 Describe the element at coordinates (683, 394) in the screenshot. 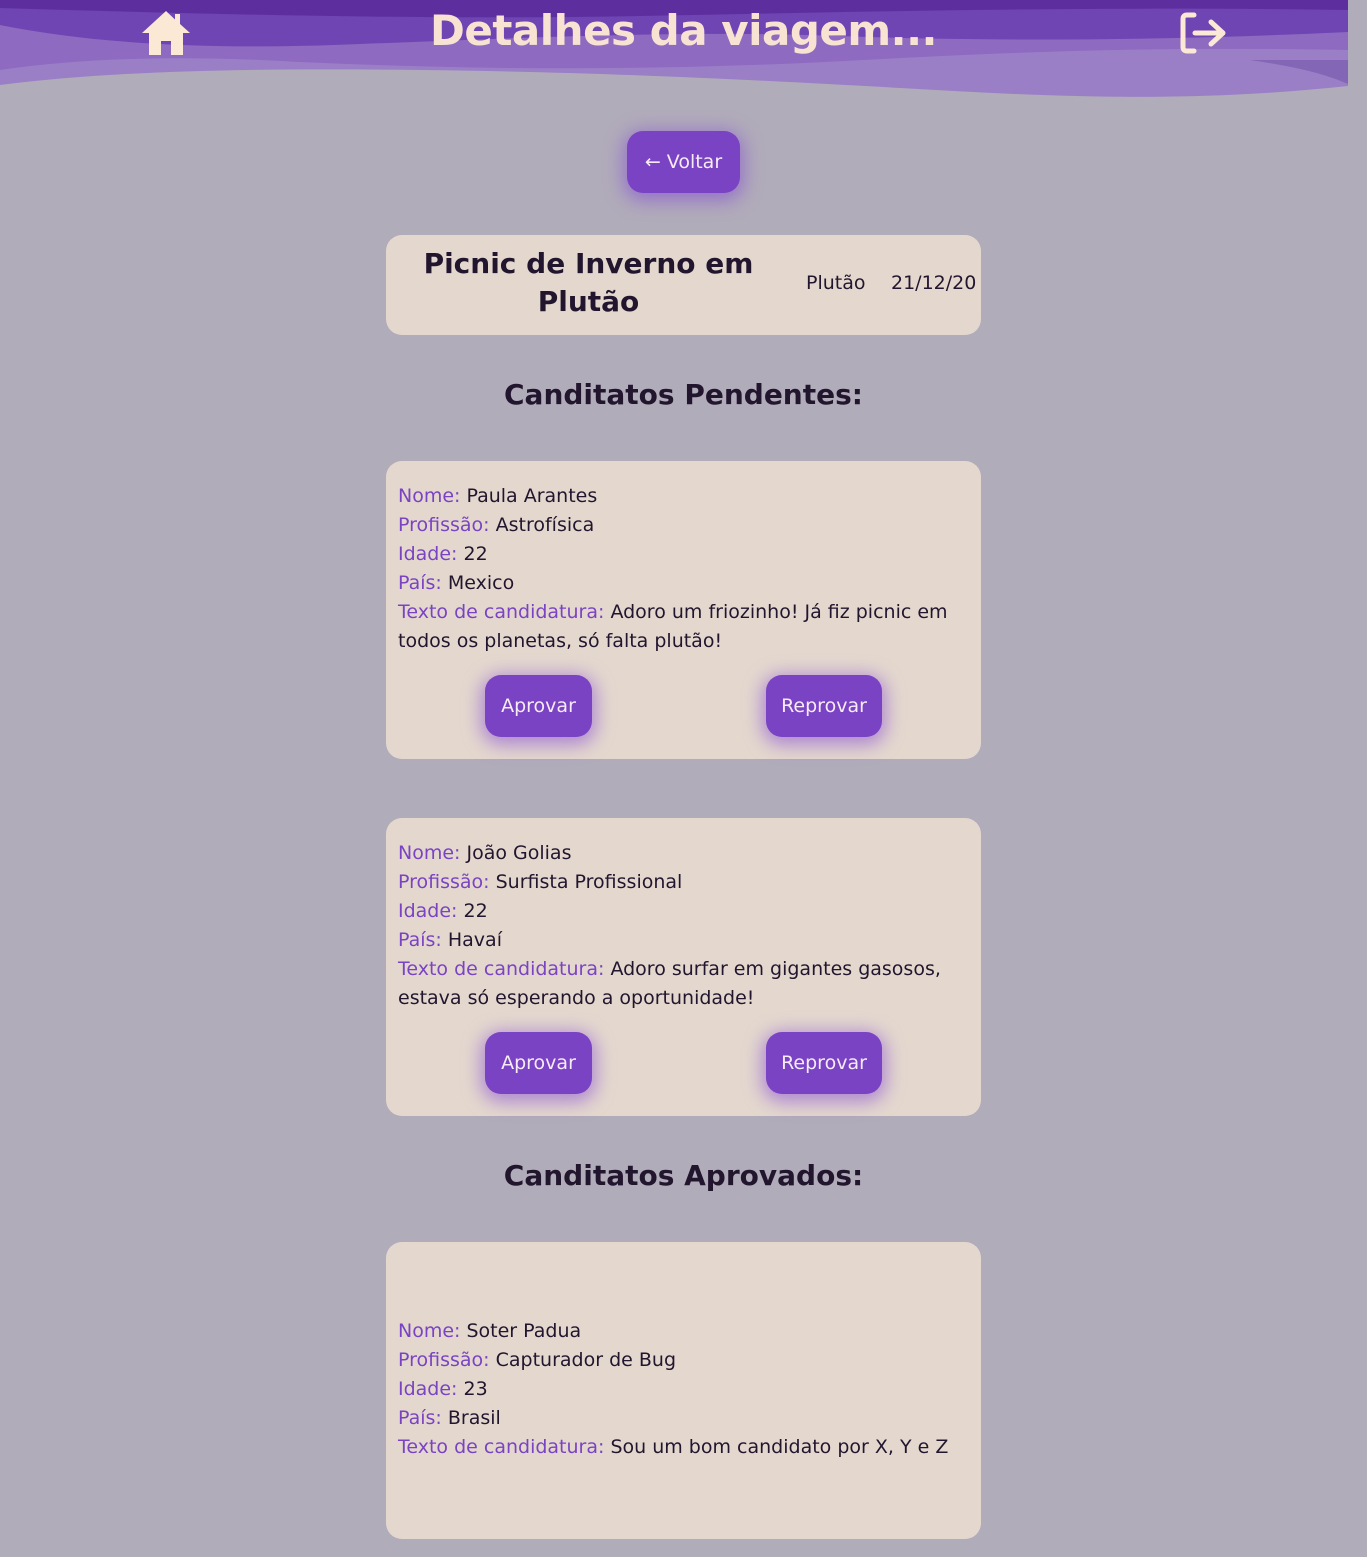

I see `pending-section-title: Canditatos Pendentes:` at that location.